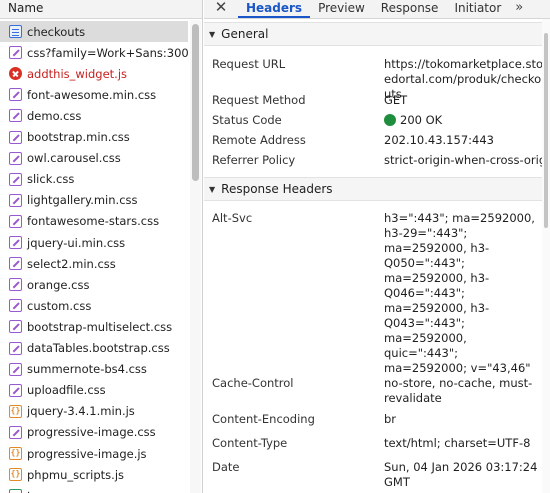  I want to click on request-row: top.png, so click(94, 489).